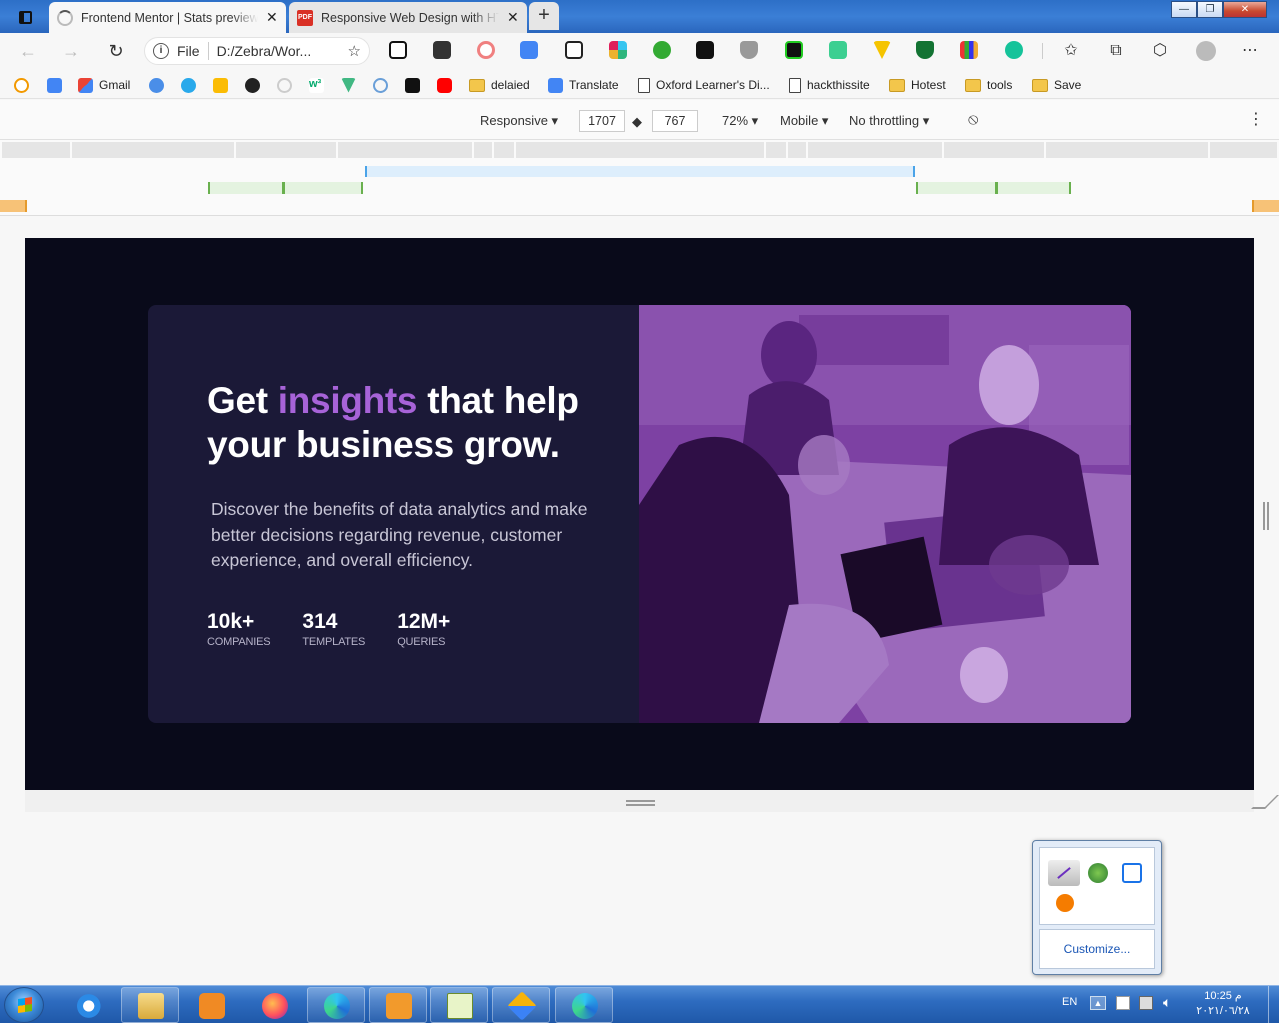 The image size is (1279, 1023). Describe the element at coordinates (749, 50) in the screenshot. I see `shield-icon` at that location.